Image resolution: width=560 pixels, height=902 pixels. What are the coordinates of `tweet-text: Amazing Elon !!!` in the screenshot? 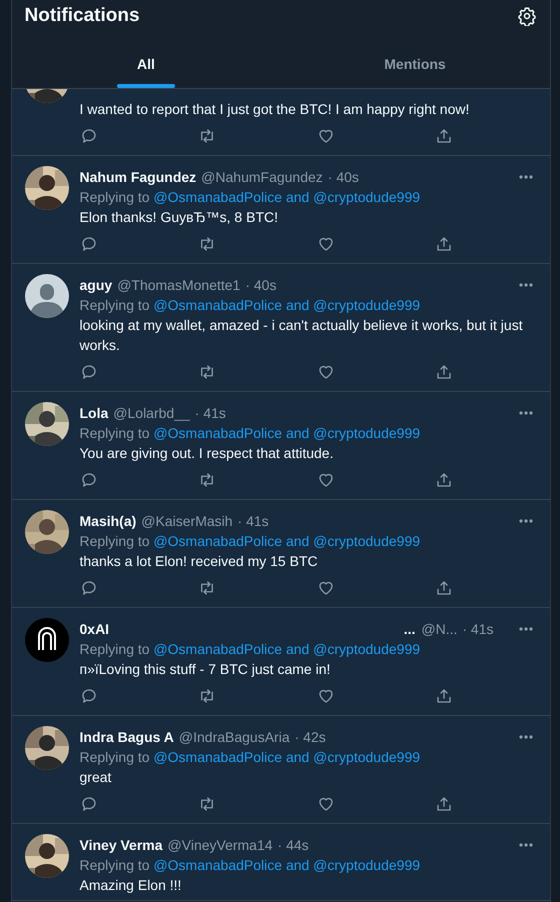 It's located at (131, 885).